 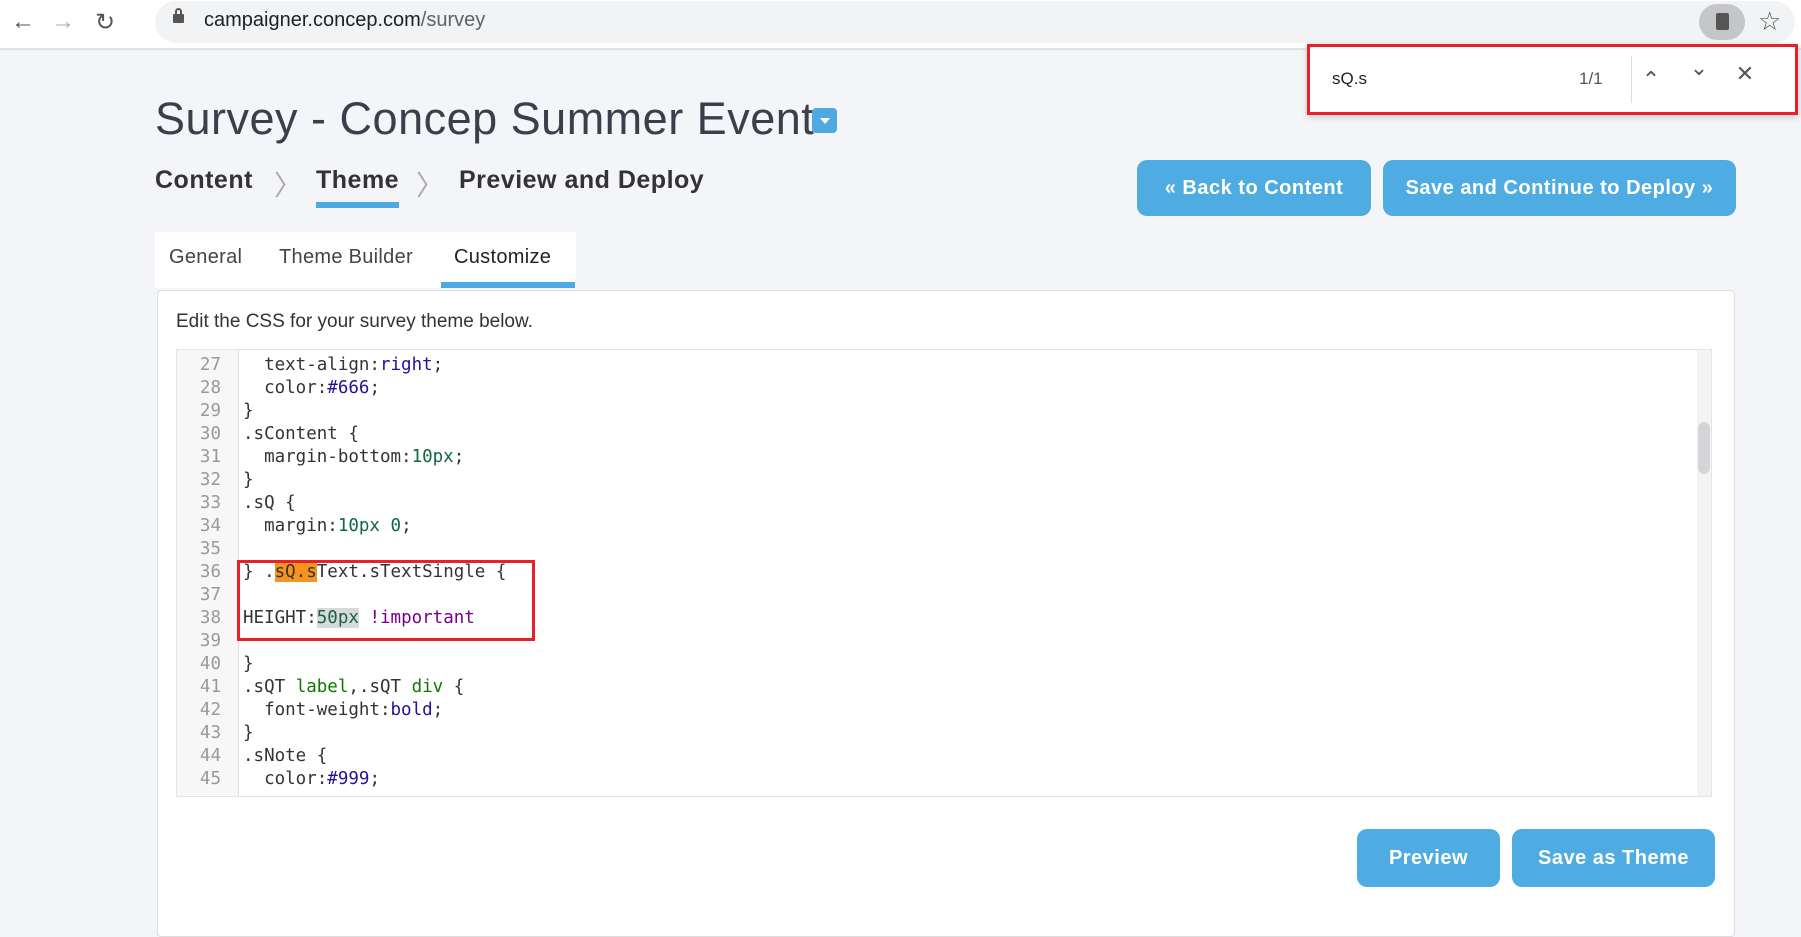 I want to click on bookmark-star-icon: ☆, so click(x=1769, y=21).